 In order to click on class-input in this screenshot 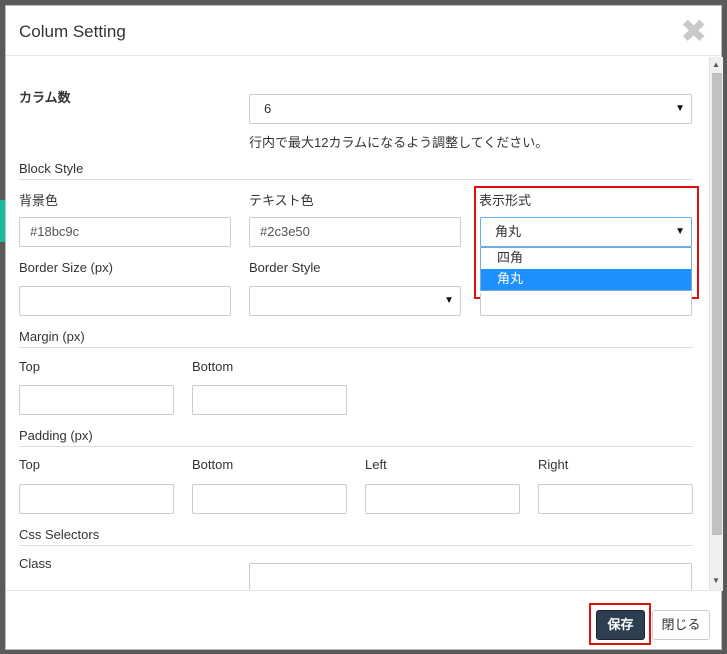, I will do `click(470, 576)`.